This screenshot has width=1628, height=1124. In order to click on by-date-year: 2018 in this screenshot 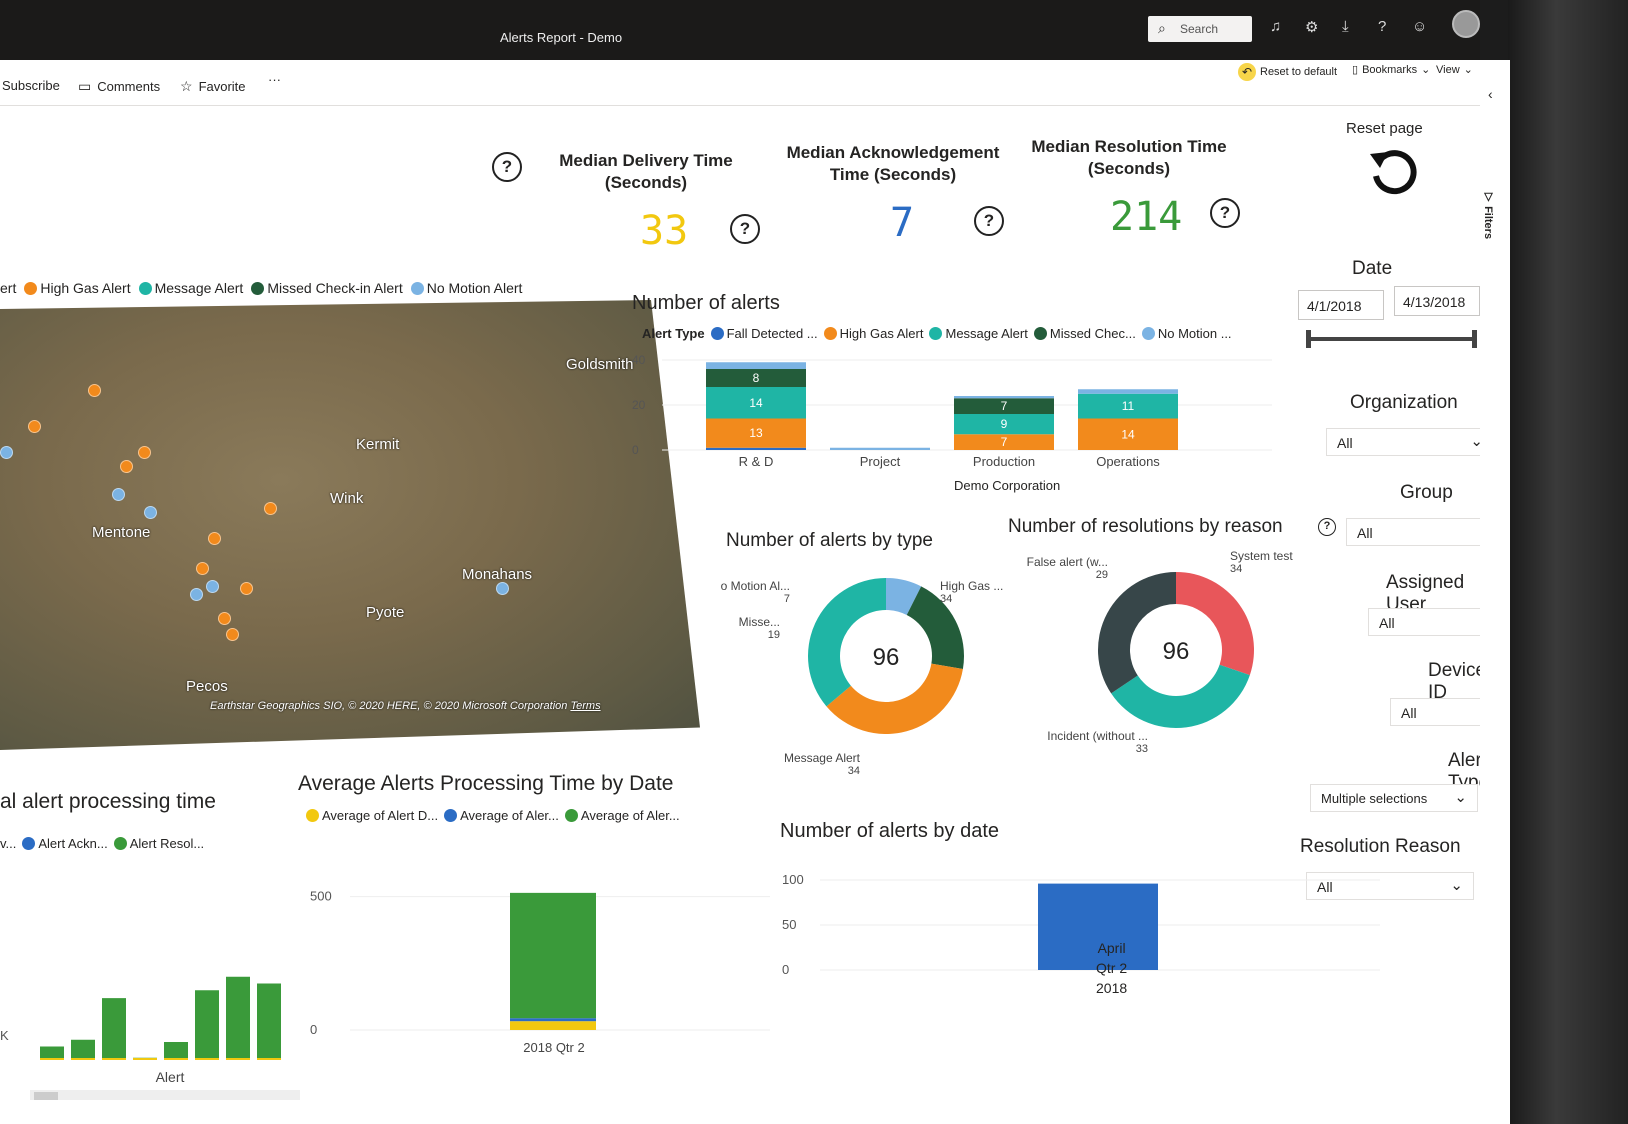, I will do `click(1112, 988)`.